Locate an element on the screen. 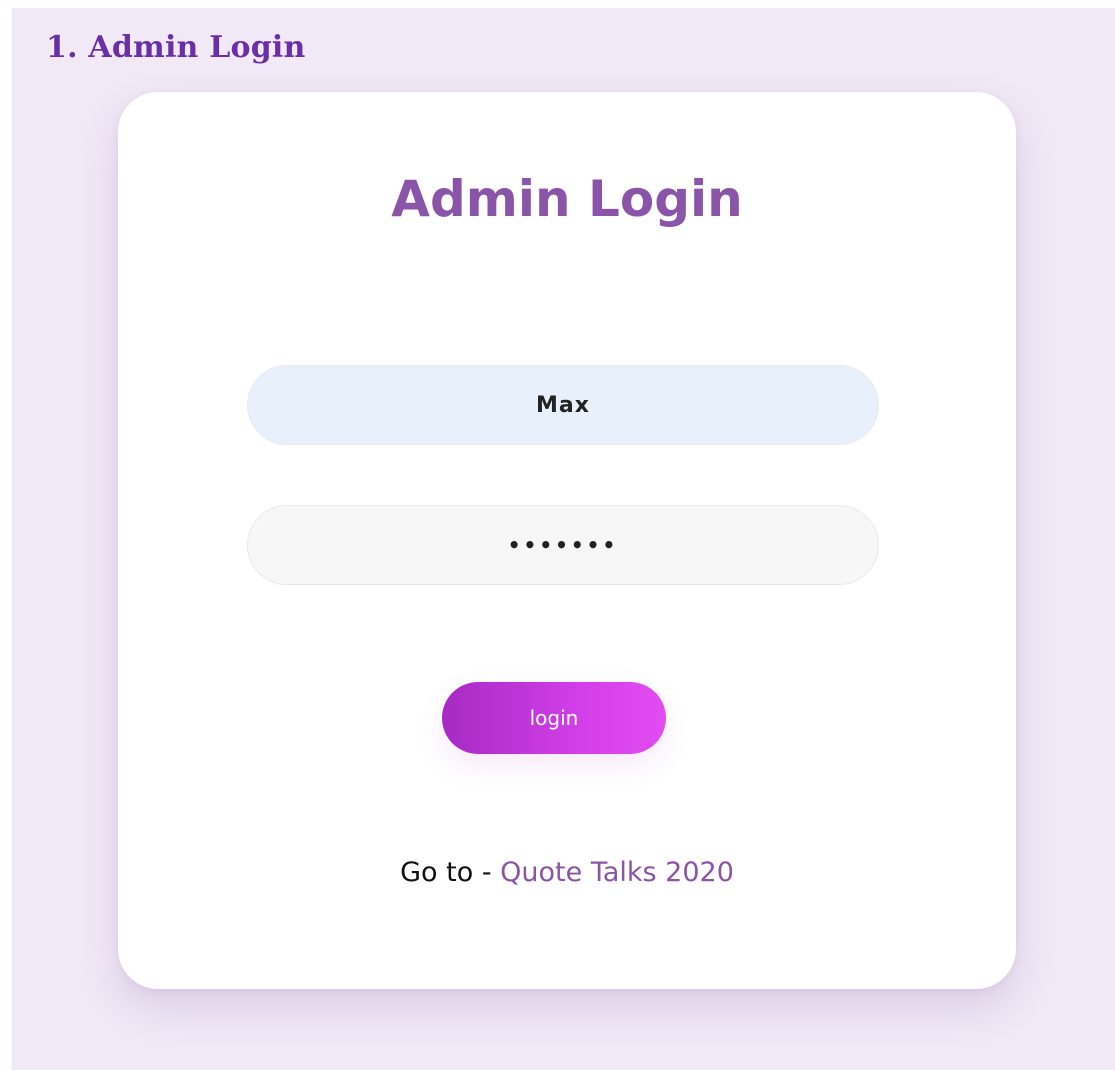  section-heading: 1. Admin Login is located at coordinates (176, 47).